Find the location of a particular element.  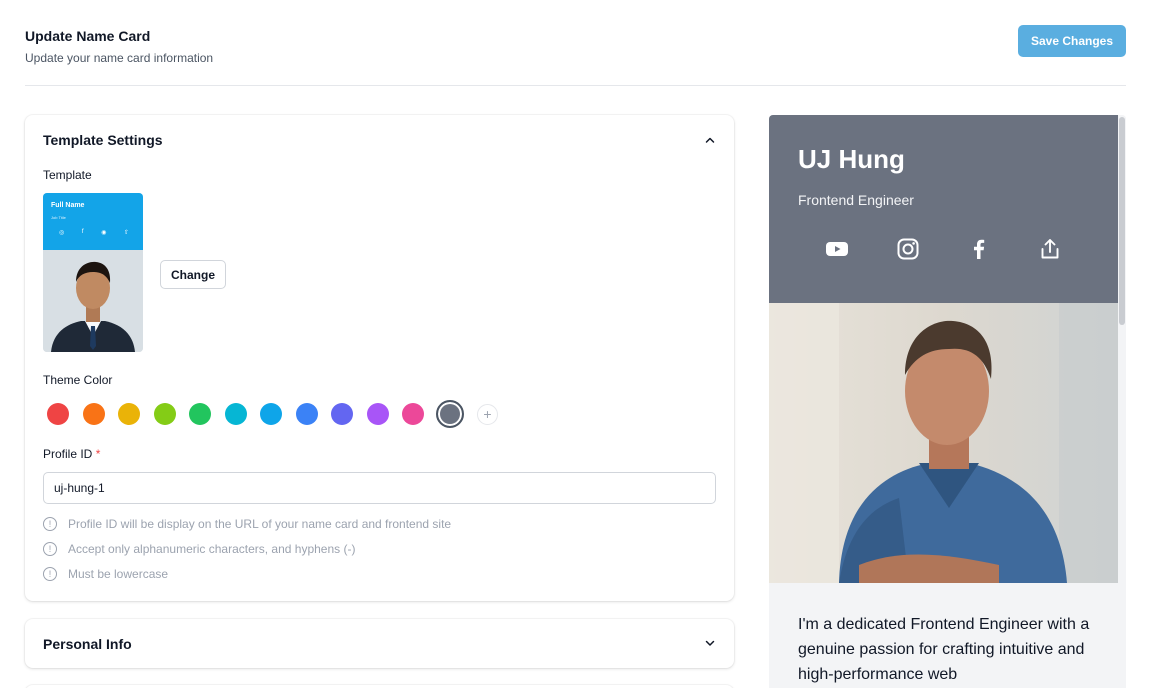

thumbnail-header: Full Name Job Title ◎ f ◉ ⇧ is located at coordinates (93, 221).